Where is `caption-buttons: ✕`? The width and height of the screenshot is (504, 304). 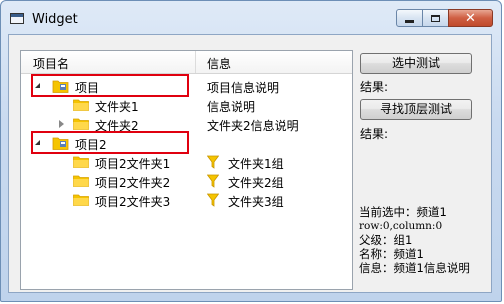
caption-buttons: ✕ is located at coordinates (444, 18).